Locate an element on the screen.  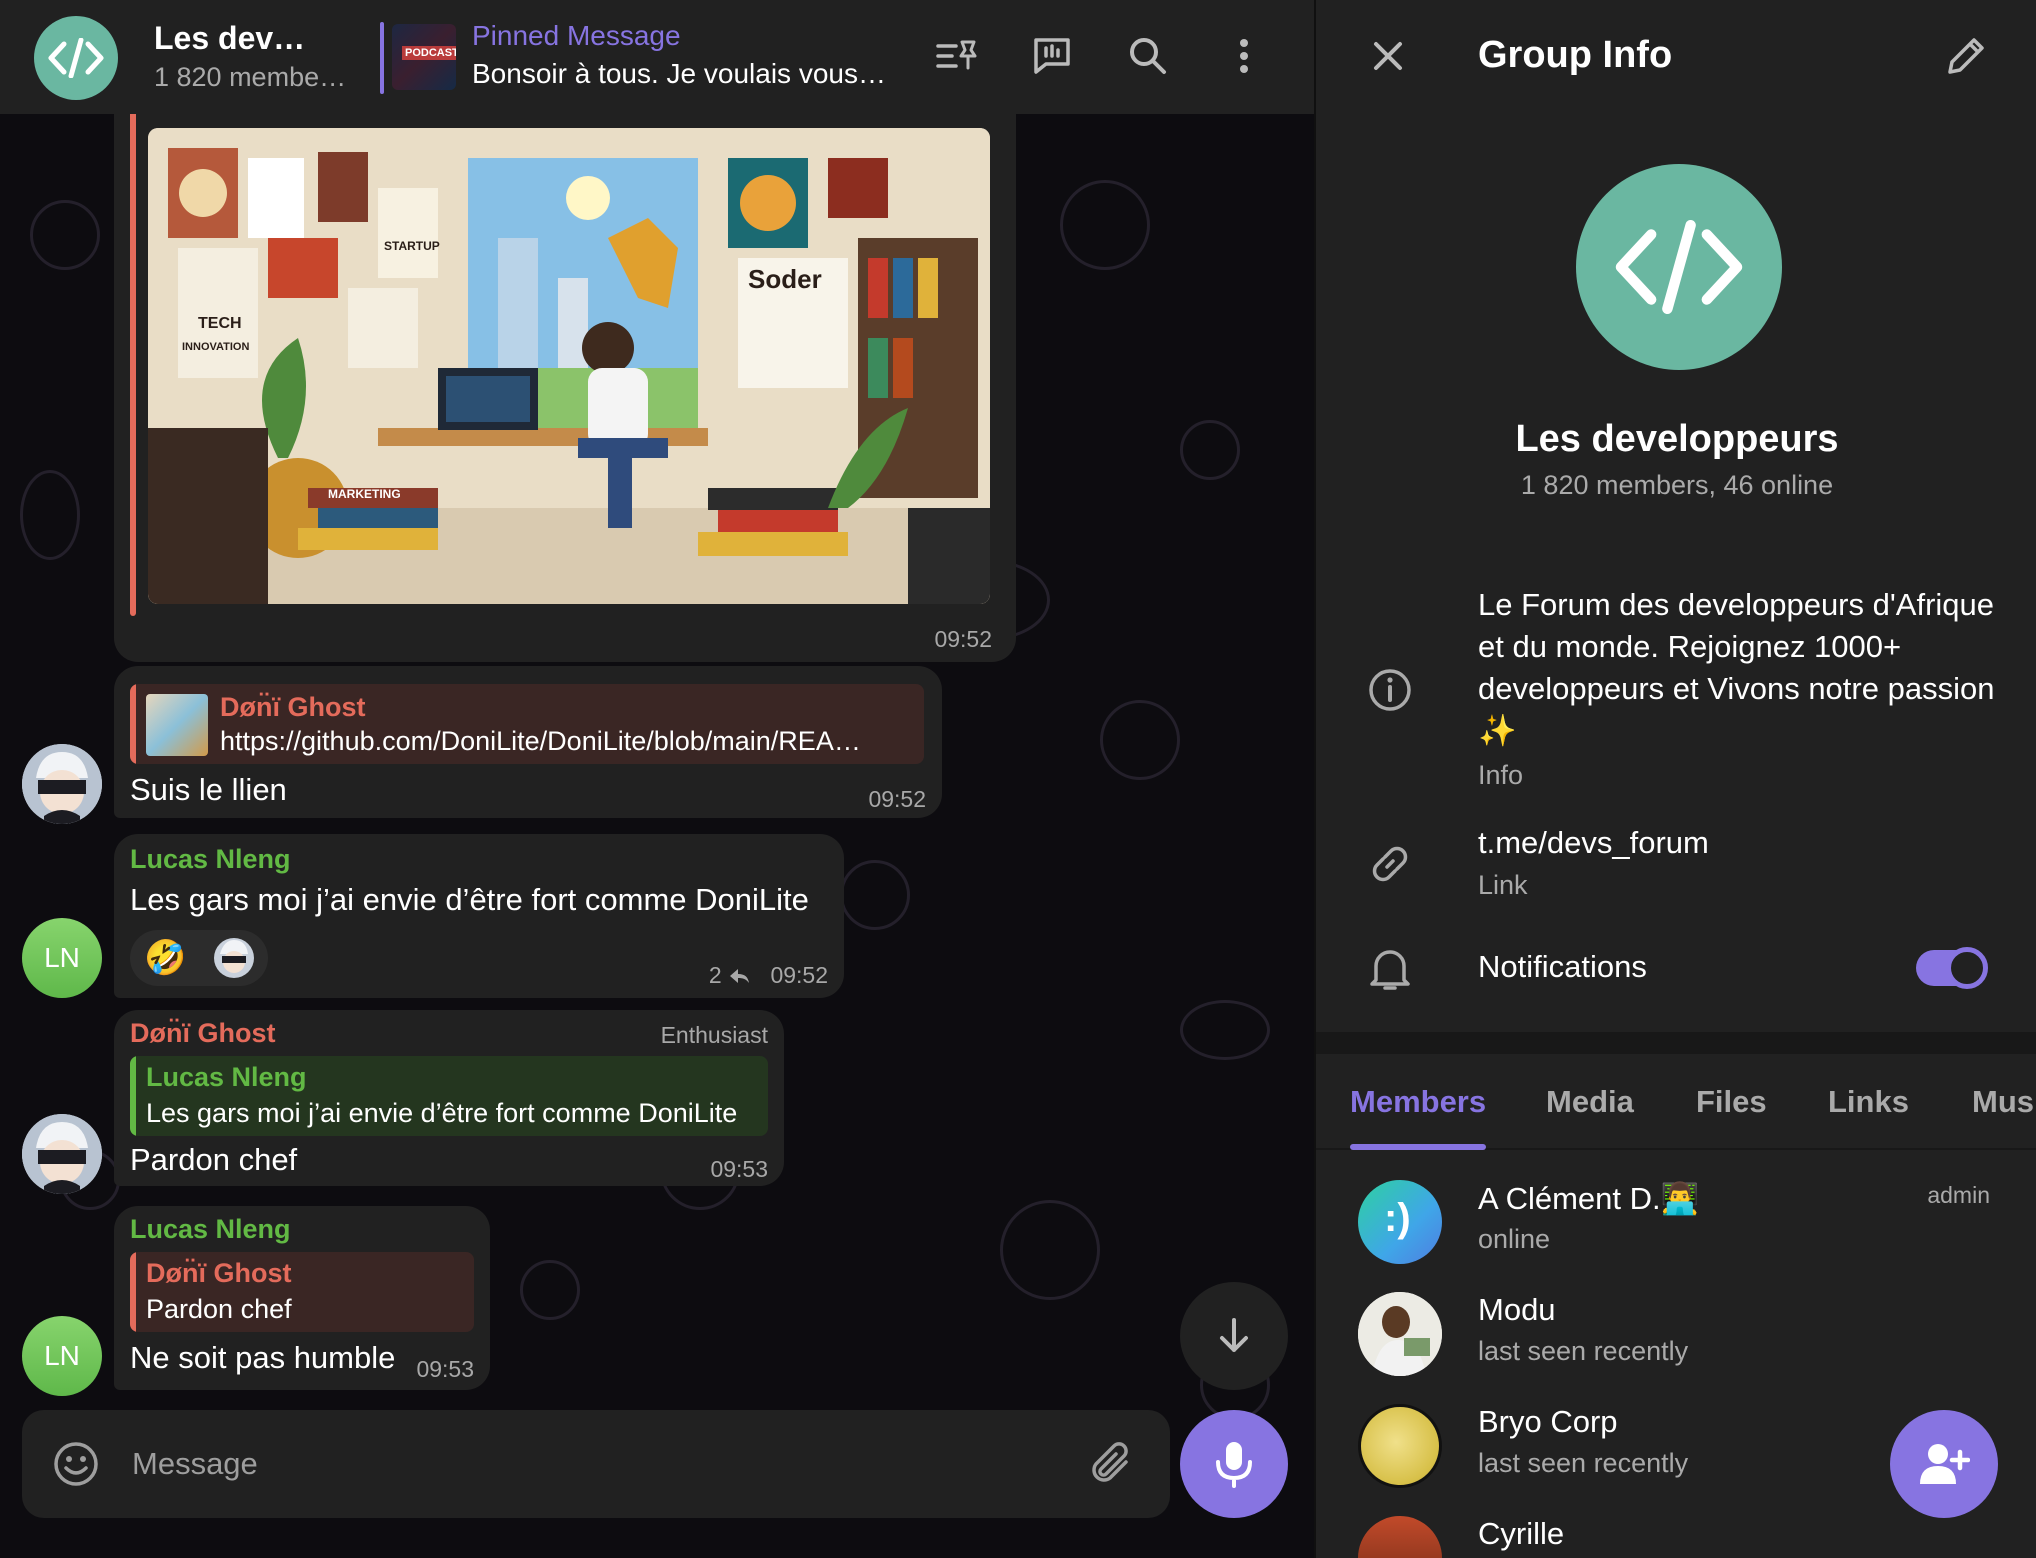
sender-badge: Enthusiast is located at coordinates (714, 1035).